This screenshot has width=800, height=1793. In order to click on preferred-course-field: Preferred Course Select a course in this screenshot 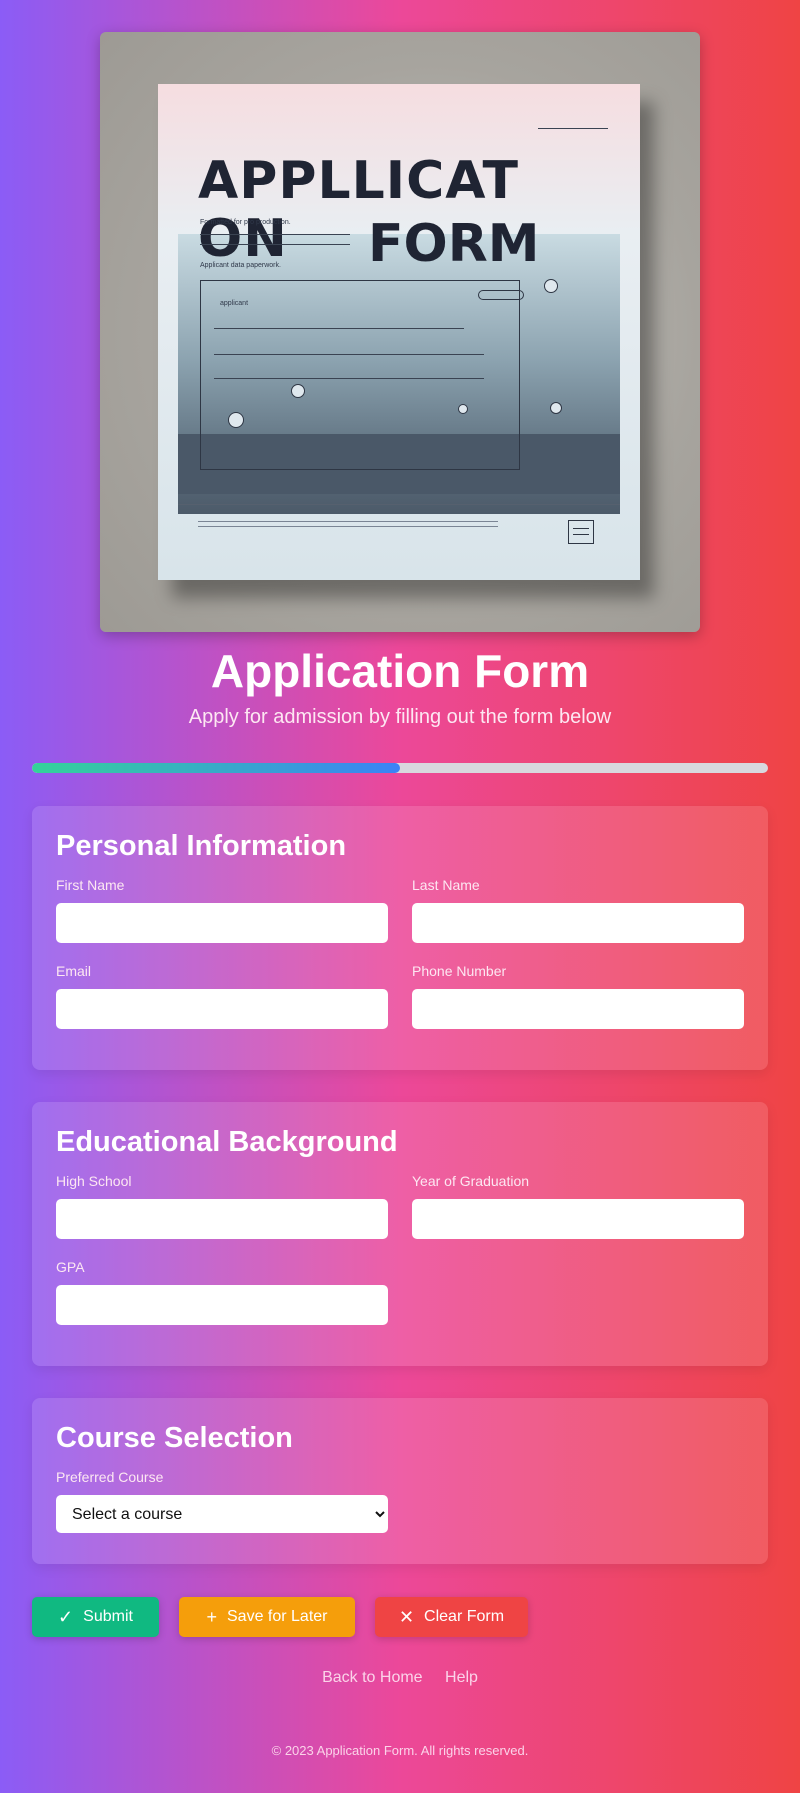, I will do `click(400, 1501)`.